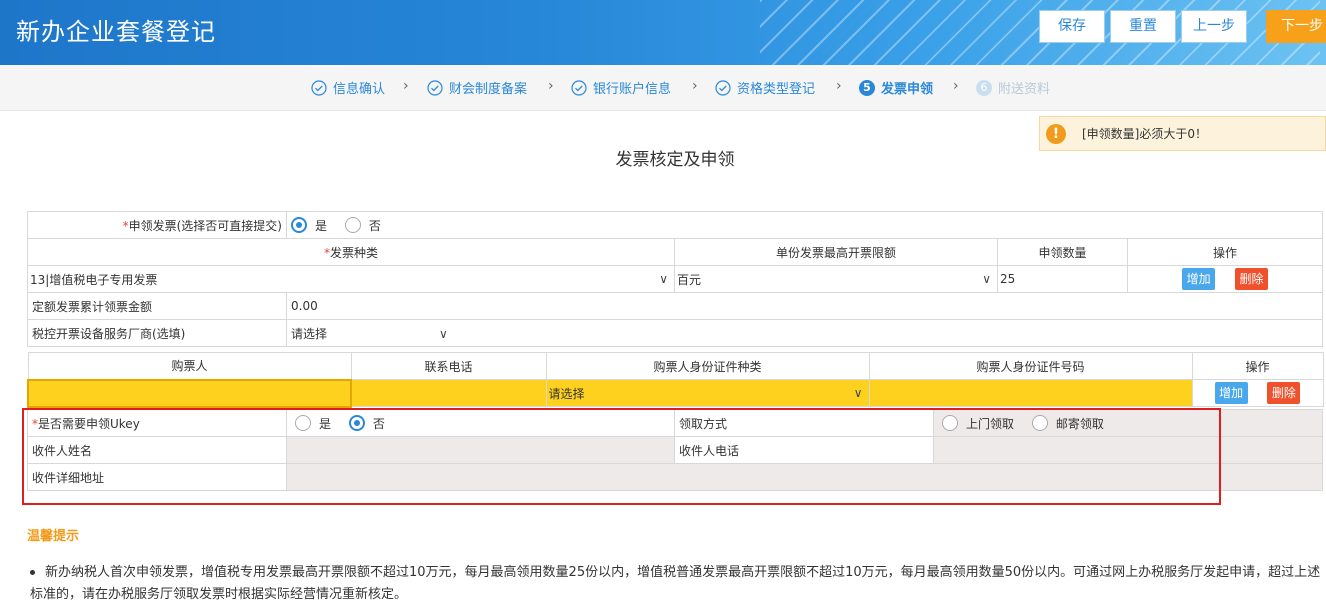 The width and height of the screenshot is (1326, 606). I want to click on alert-text: [申领数量]必须大于0！, so click(1144, 134).